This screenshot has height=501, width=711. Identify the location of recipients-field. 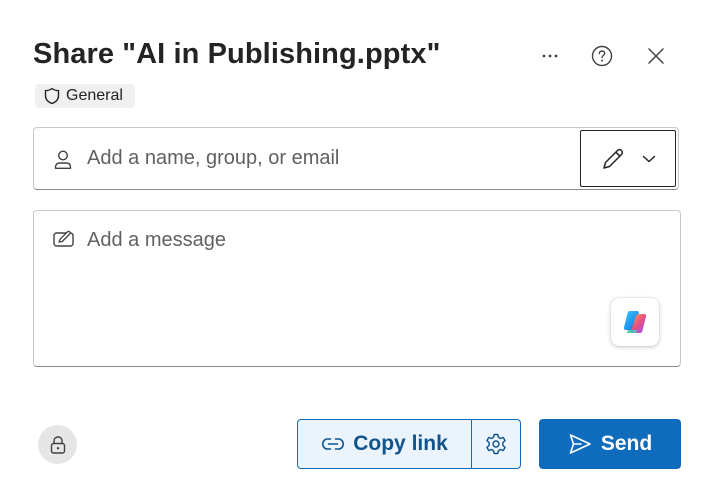
(356, 158).